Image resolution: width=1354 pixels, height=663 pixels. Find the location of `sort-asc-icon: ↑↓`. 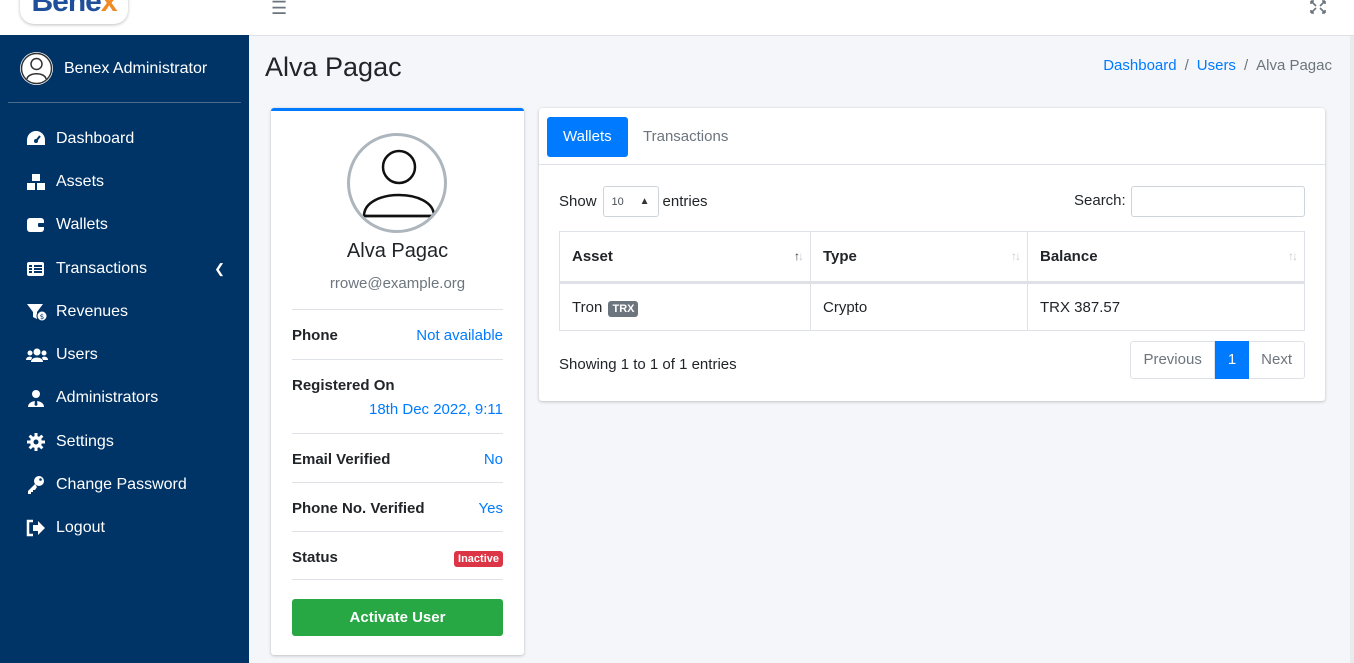

sort-asc-icon: ↑↓ is located at coordinates (799, 256).